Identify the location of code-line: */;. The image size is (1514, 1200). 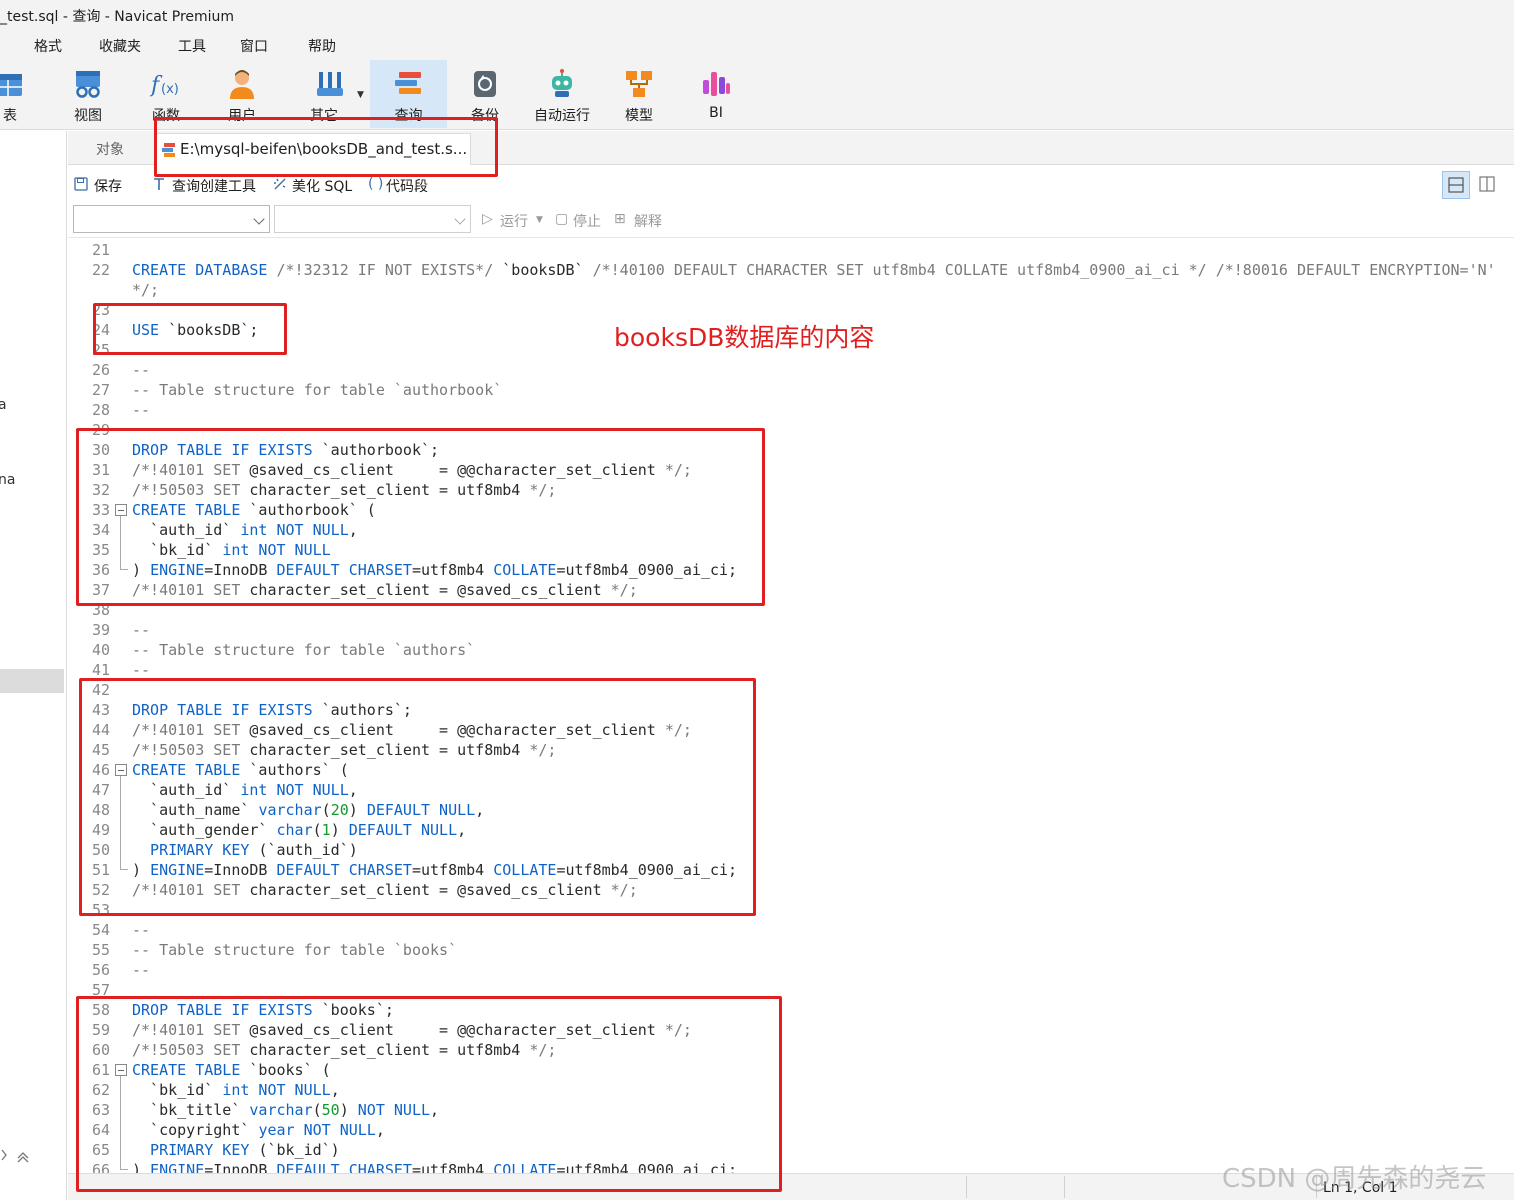
(145, 290).